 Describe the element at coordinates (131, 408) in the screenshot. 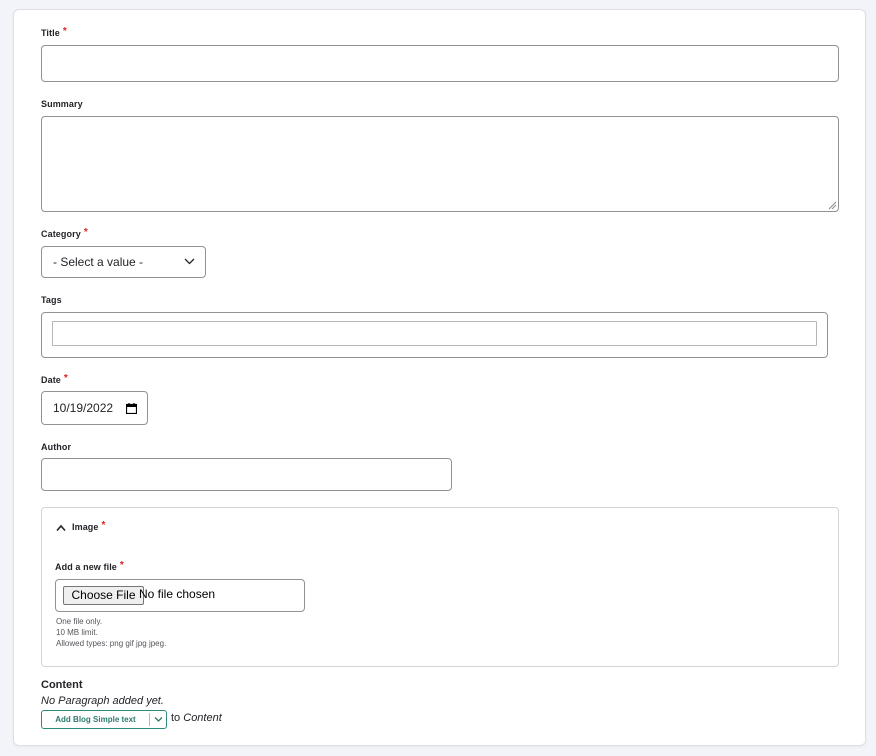

I see `calendar-icon` at that location.